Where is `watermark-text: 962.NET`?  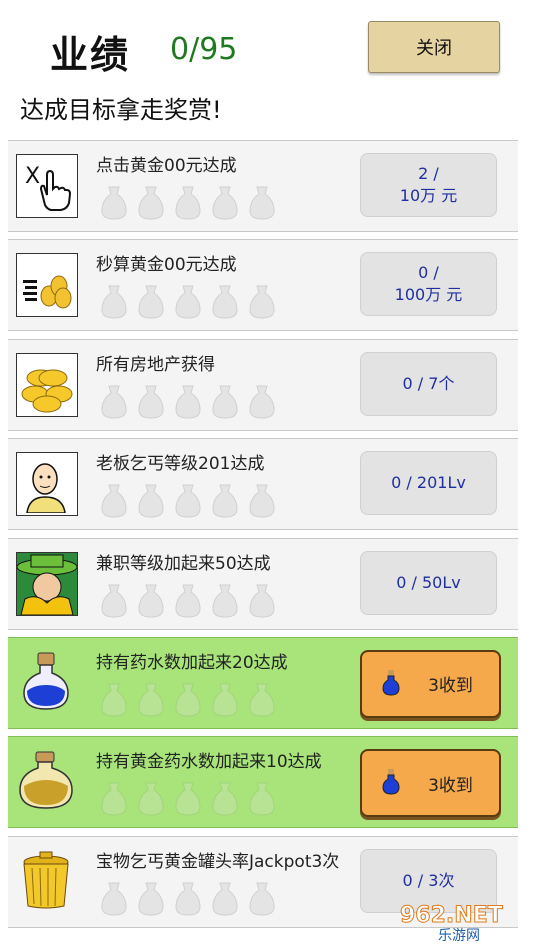
watermark-text: 962.NET is located at coordinates (451, 915).